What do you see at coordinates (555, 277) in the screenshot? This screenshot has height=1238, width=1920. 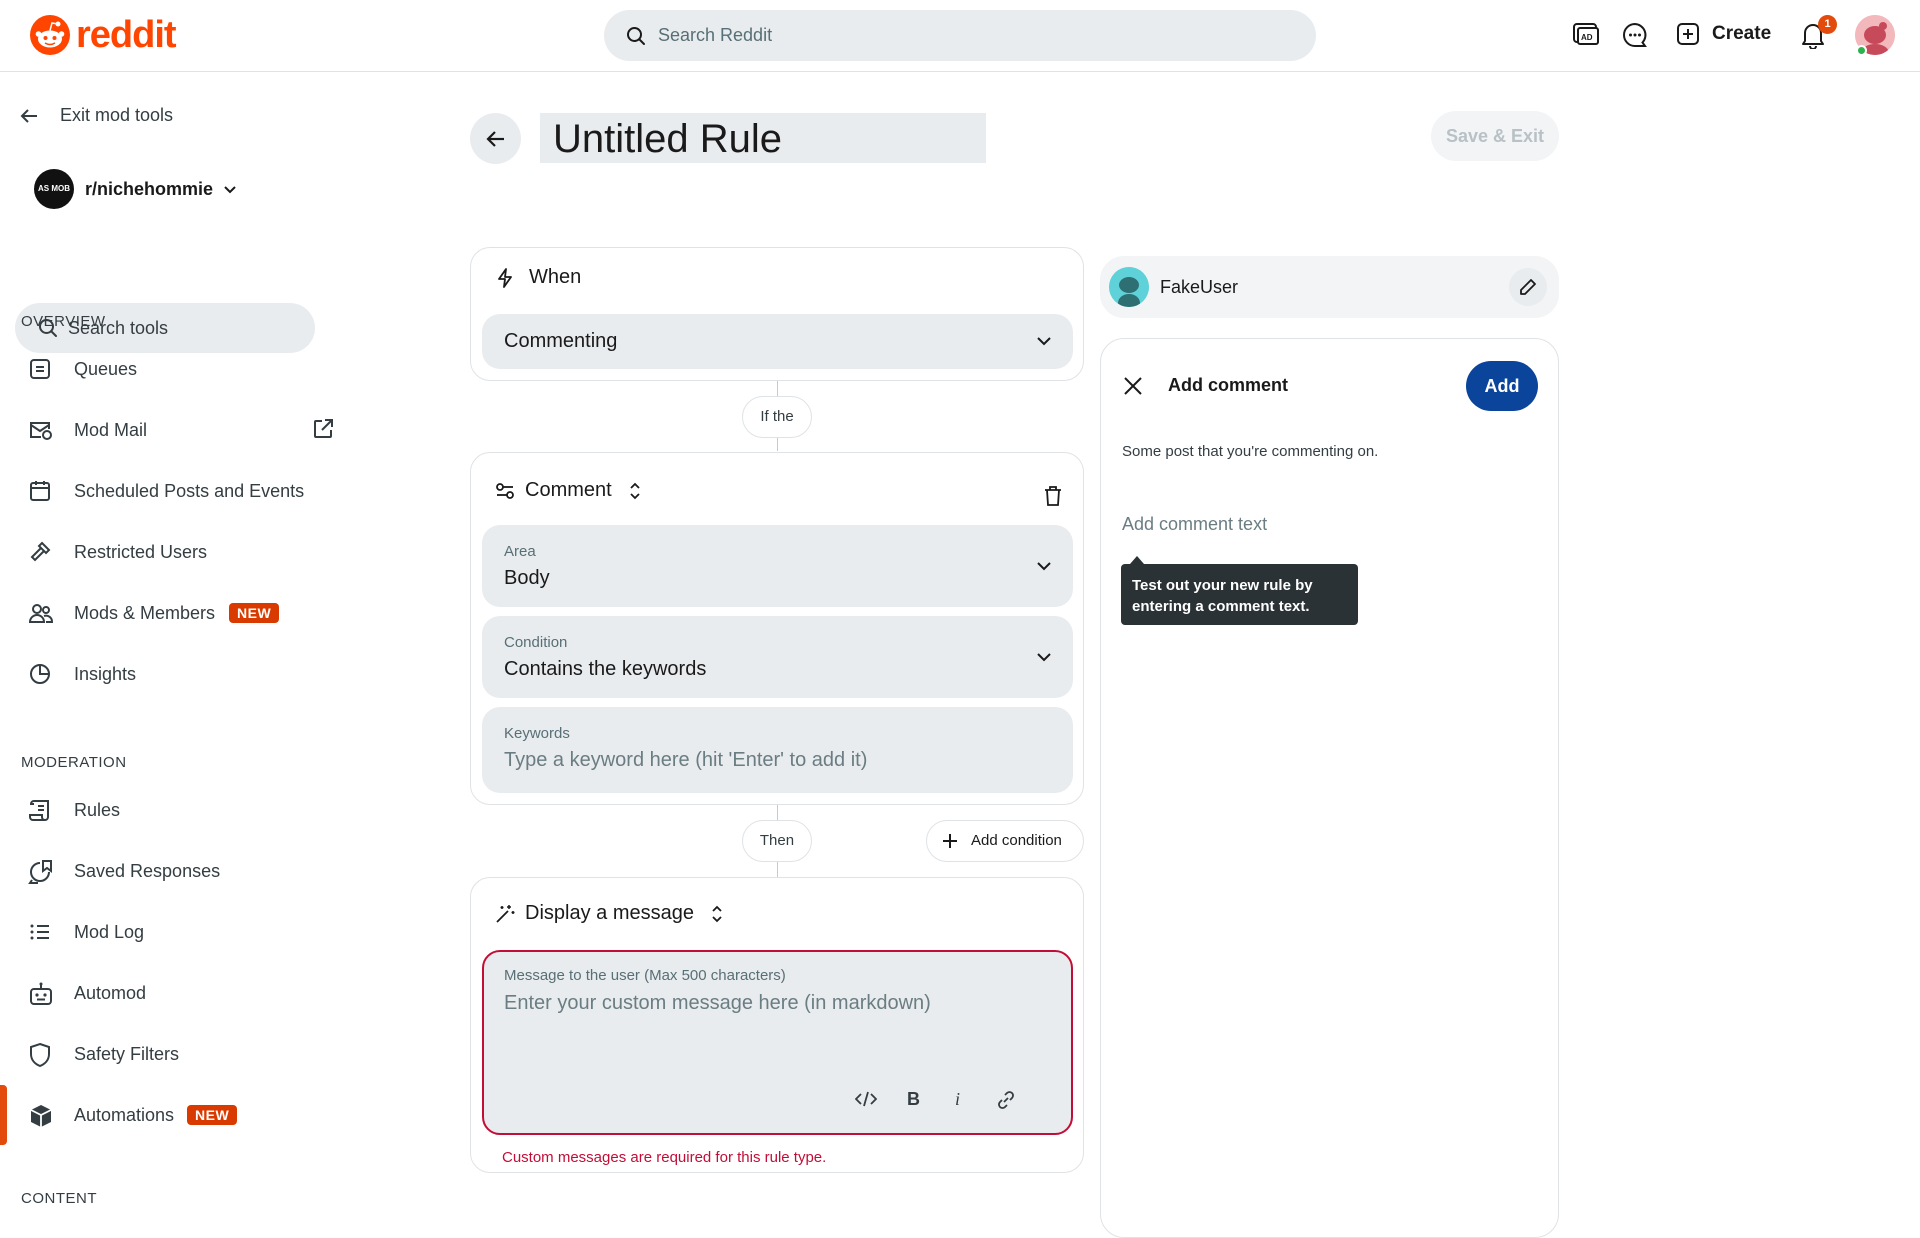 I see `when-heading-label: When` at bounding box center [555, 277].